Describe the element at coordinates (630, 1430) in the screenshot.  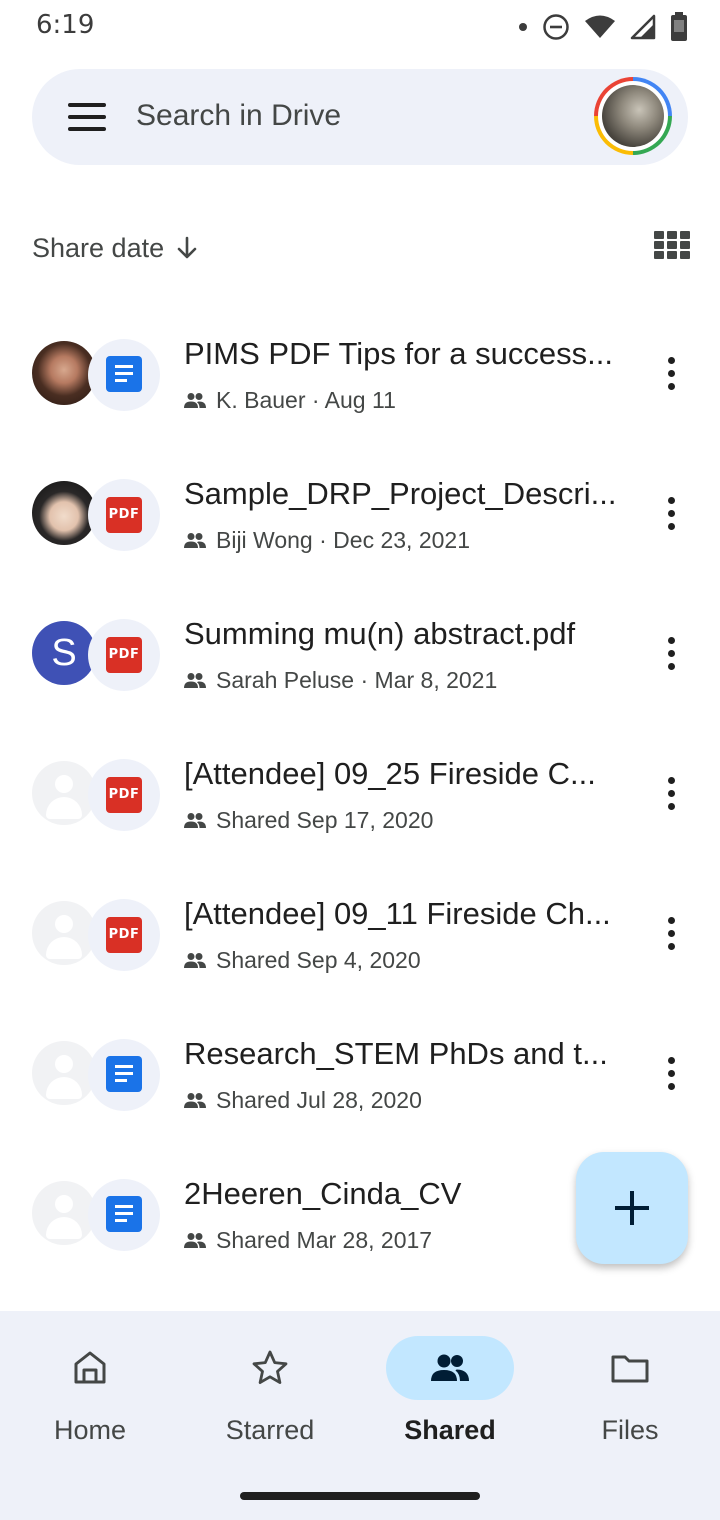
I see `nav-files-label: Files` at that location.